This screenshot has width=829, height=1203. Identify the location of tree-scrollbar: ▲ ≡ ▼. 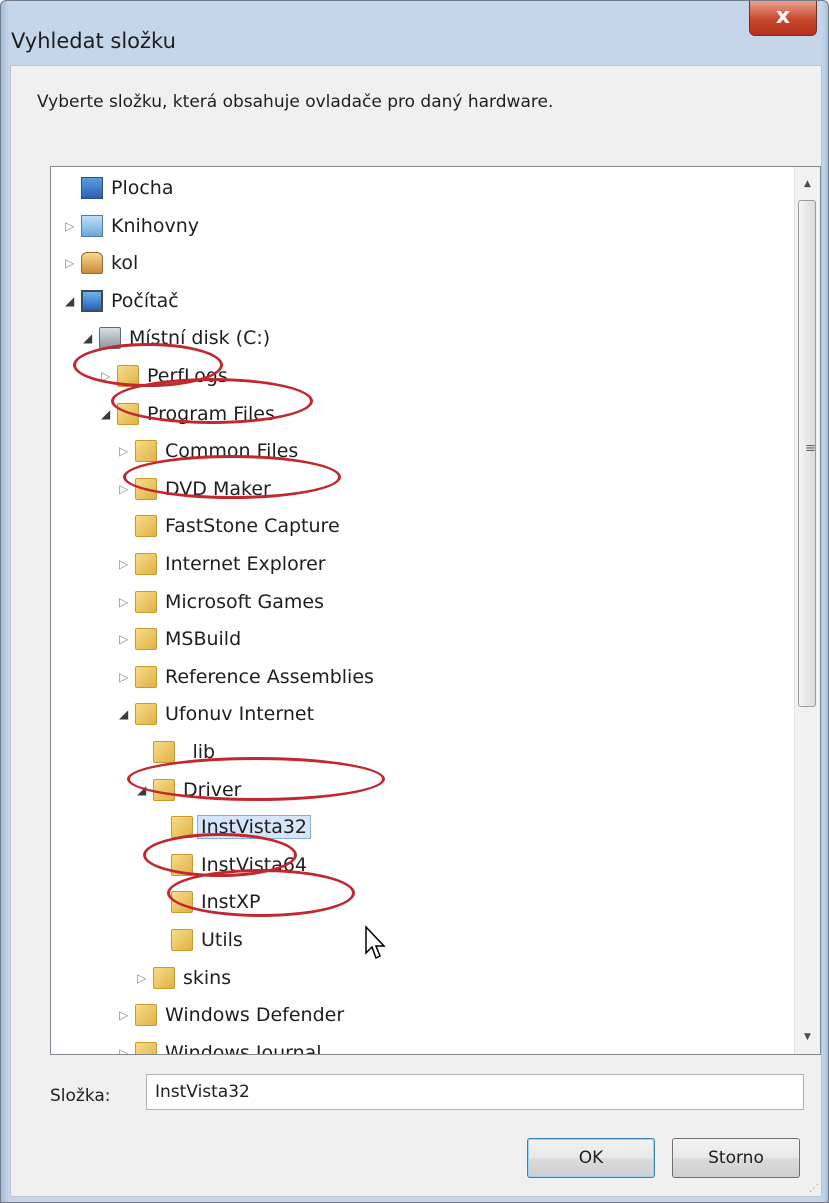
(807, 610).